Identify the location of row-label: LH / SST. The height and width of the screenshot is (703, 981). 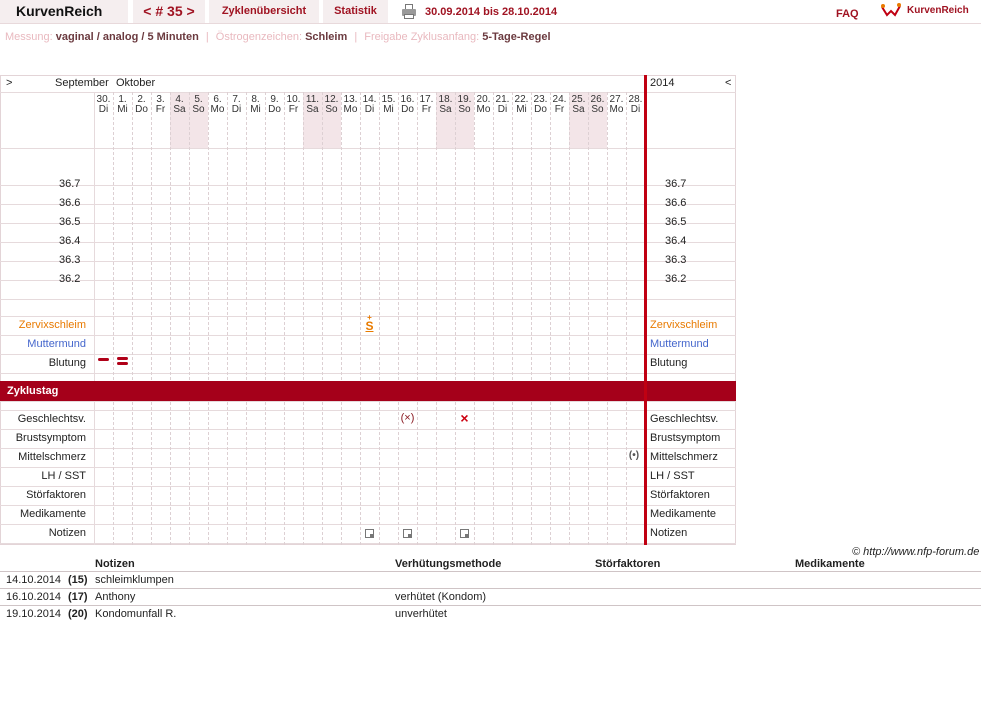
(63, 476).